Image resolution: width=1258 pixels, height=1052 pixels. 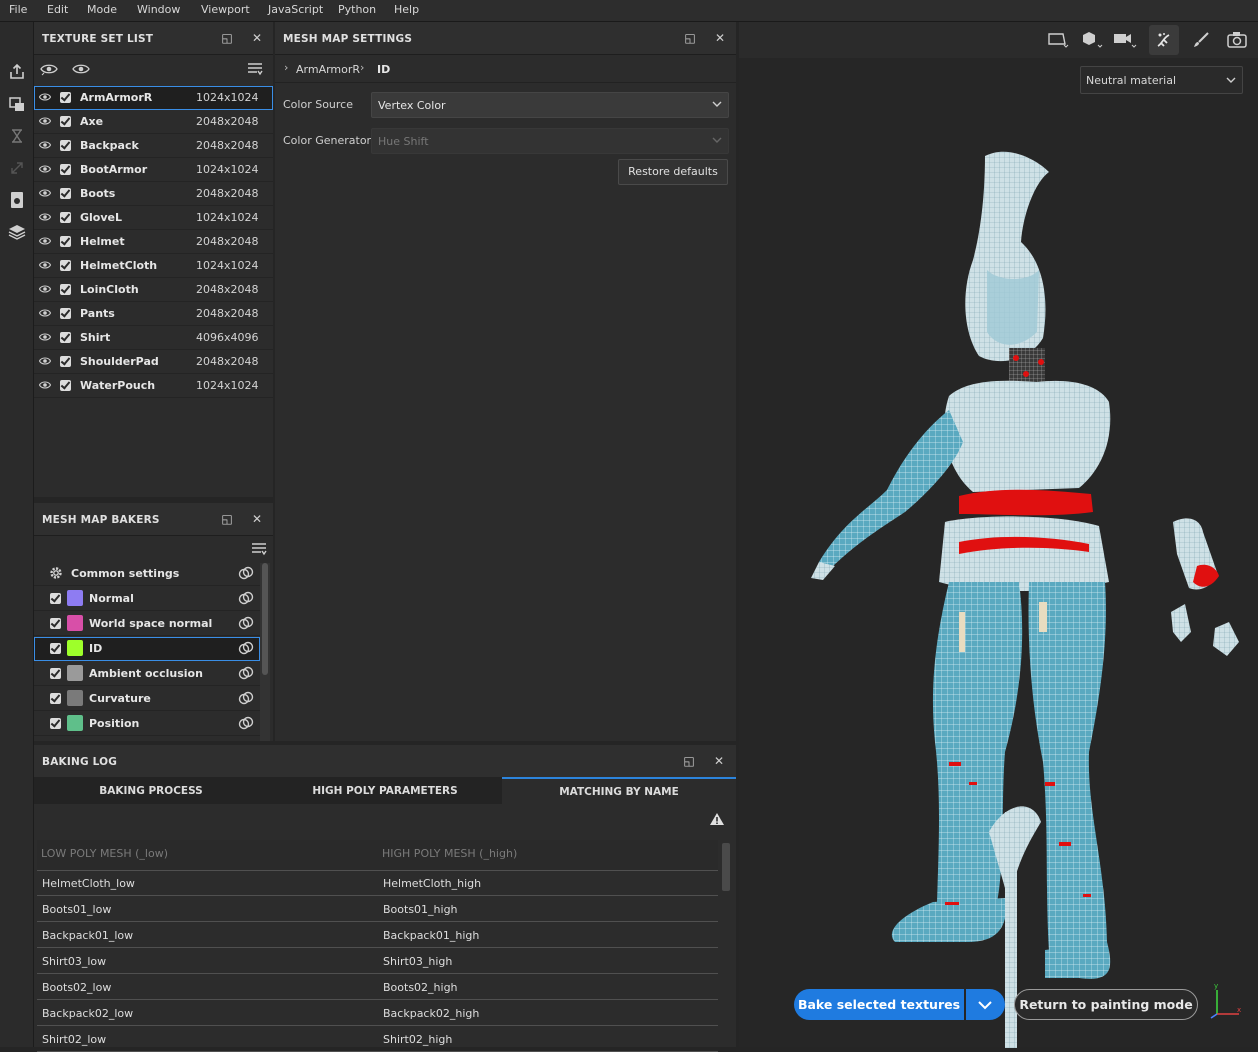 I want to click on texture-set-row: GloveL 1024x1024, so click(x=153, y=218).